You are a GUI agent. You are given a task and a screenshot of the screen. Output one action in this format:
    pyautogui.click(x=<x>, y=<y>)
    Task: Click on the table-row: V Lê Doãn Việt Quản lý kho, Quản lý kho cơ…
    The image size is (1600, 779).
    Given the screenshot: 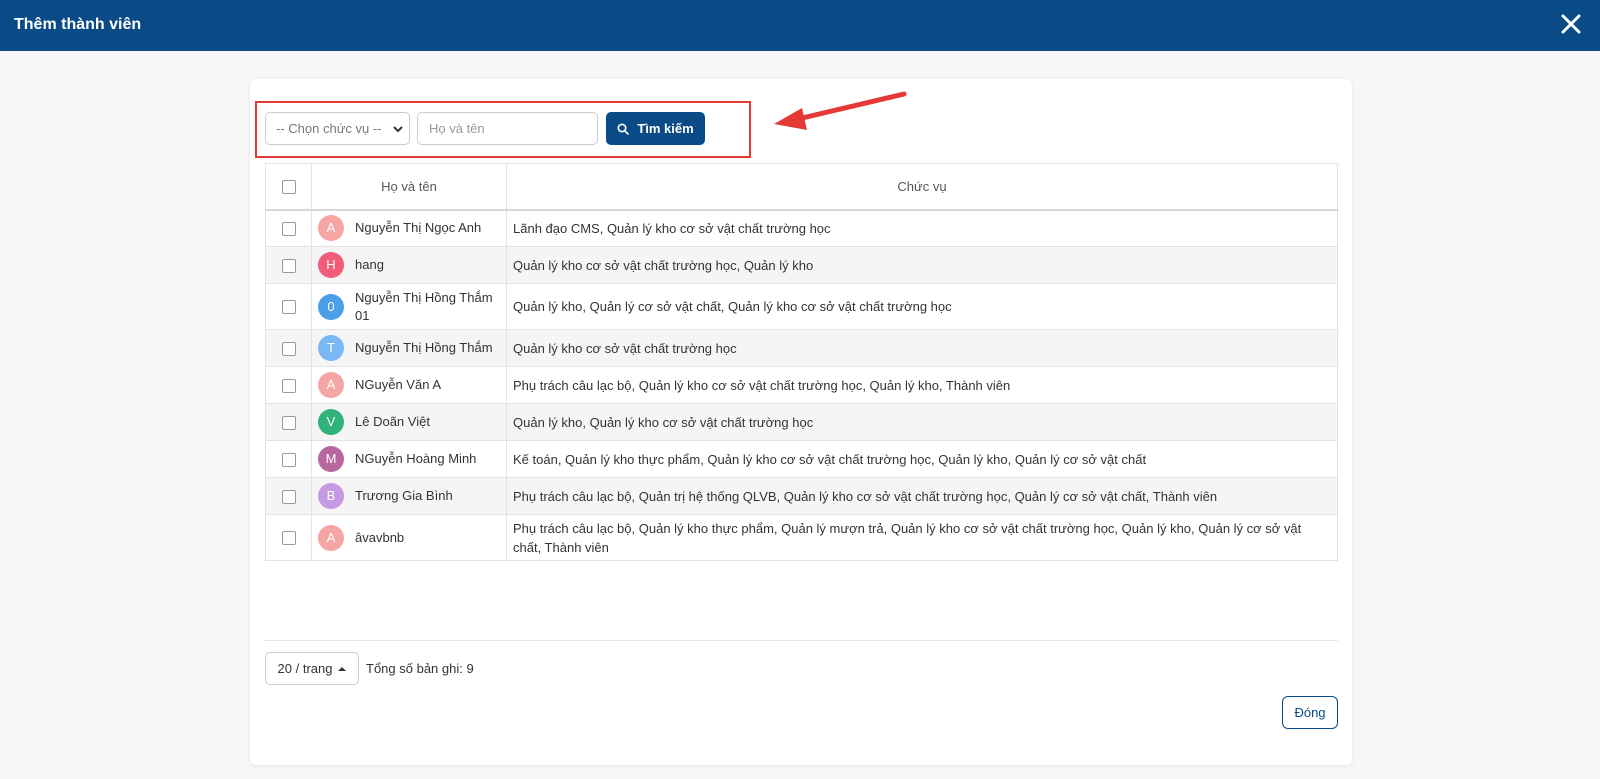 What is the action you would take?
    pyautogui.click(x=801, y=422)
    